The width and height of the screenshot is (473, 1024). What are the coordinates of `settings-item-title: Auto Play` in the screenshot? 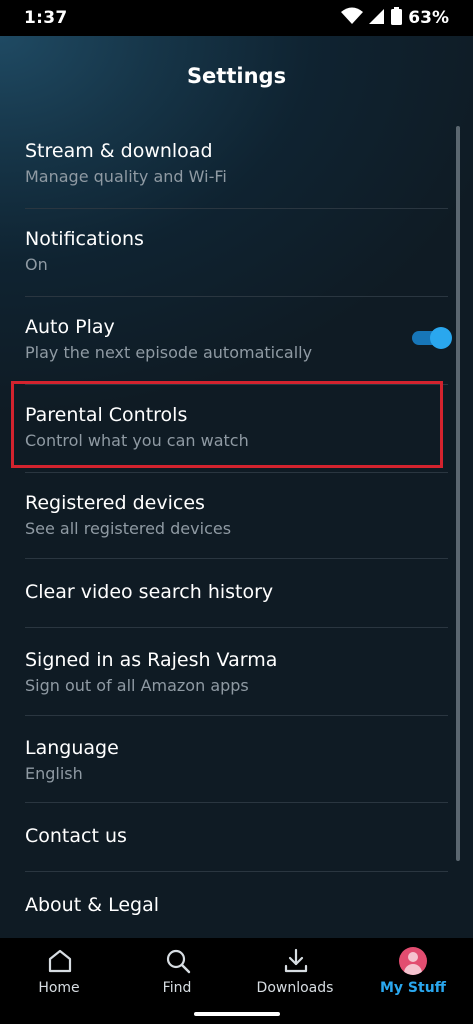 It's located at (70, 327).